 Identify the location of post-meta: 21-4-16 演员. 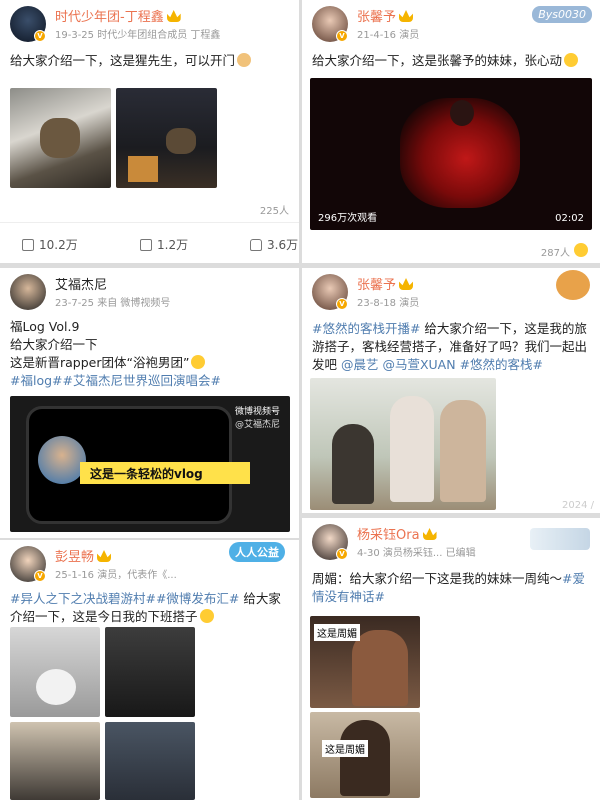
(388, 35).